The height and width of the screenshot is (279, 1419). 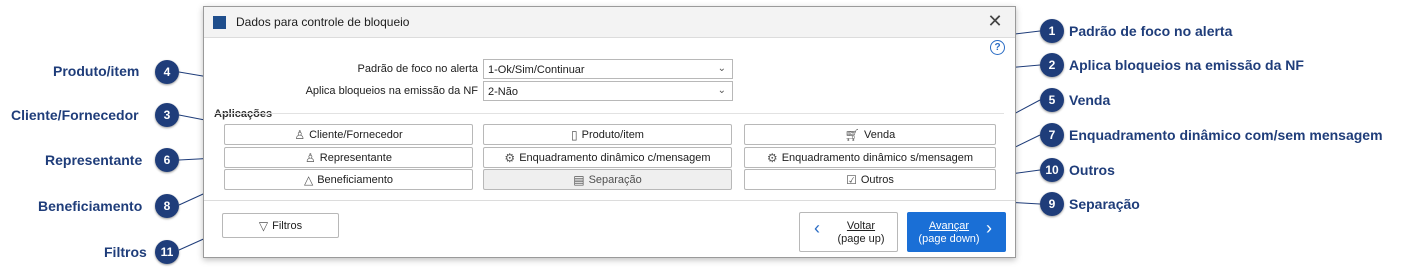 What do you see at coordinates (167, 252) in the screenshot?
I see `callout-badge-11: 11` at bounding box center [167, 252].